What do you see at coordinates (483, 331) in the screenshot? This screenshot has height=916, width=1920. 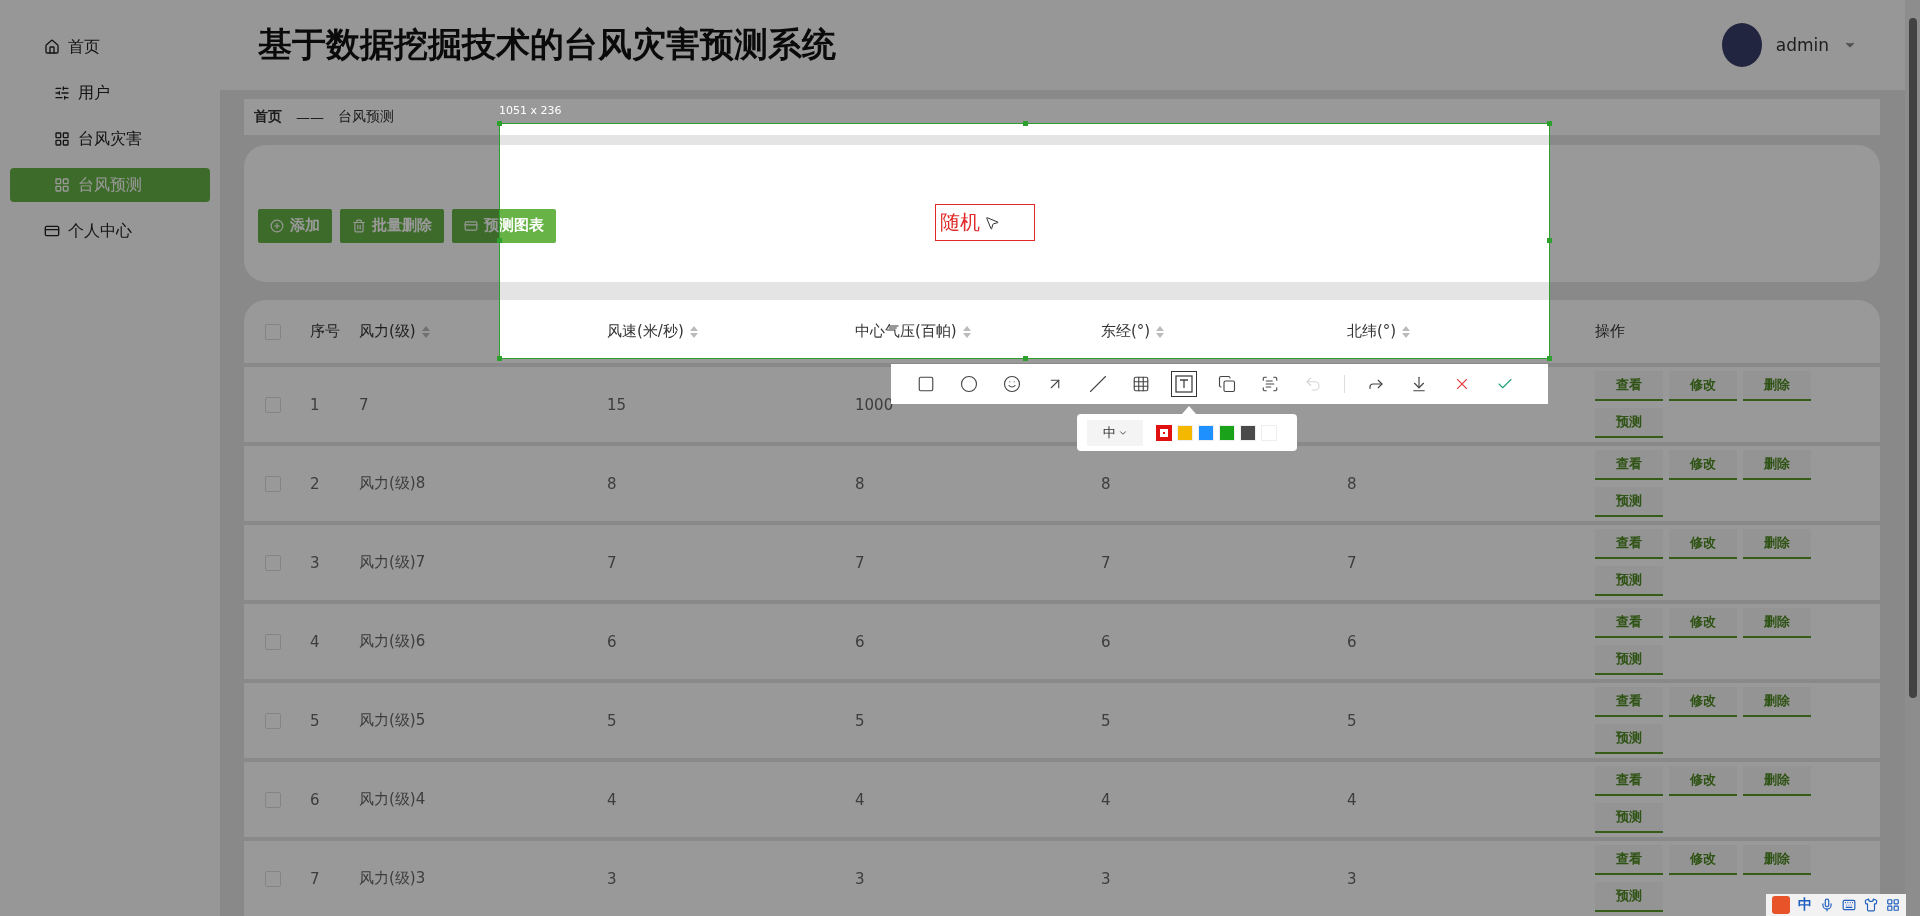 I see `column-header: 风力(级)` at bounding box center [483, 331].